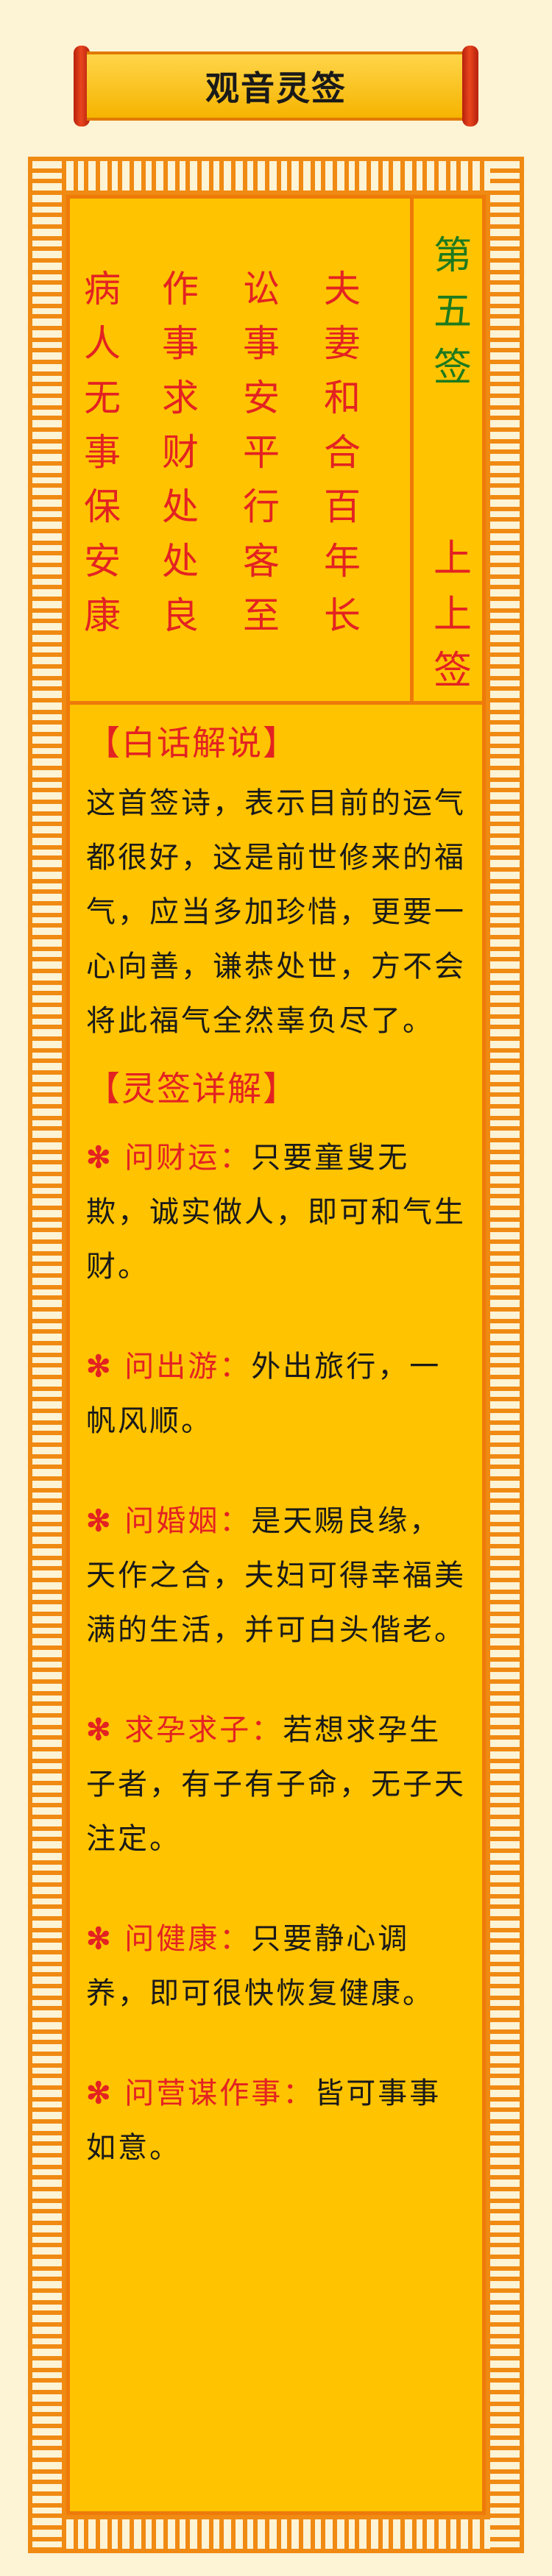 The height and width of the screenshot is (2576, 552). What do you see at coordinates (452, 368) in the screenshot?
I see `sign-number-char: 签` at bounding box center [452, 368].